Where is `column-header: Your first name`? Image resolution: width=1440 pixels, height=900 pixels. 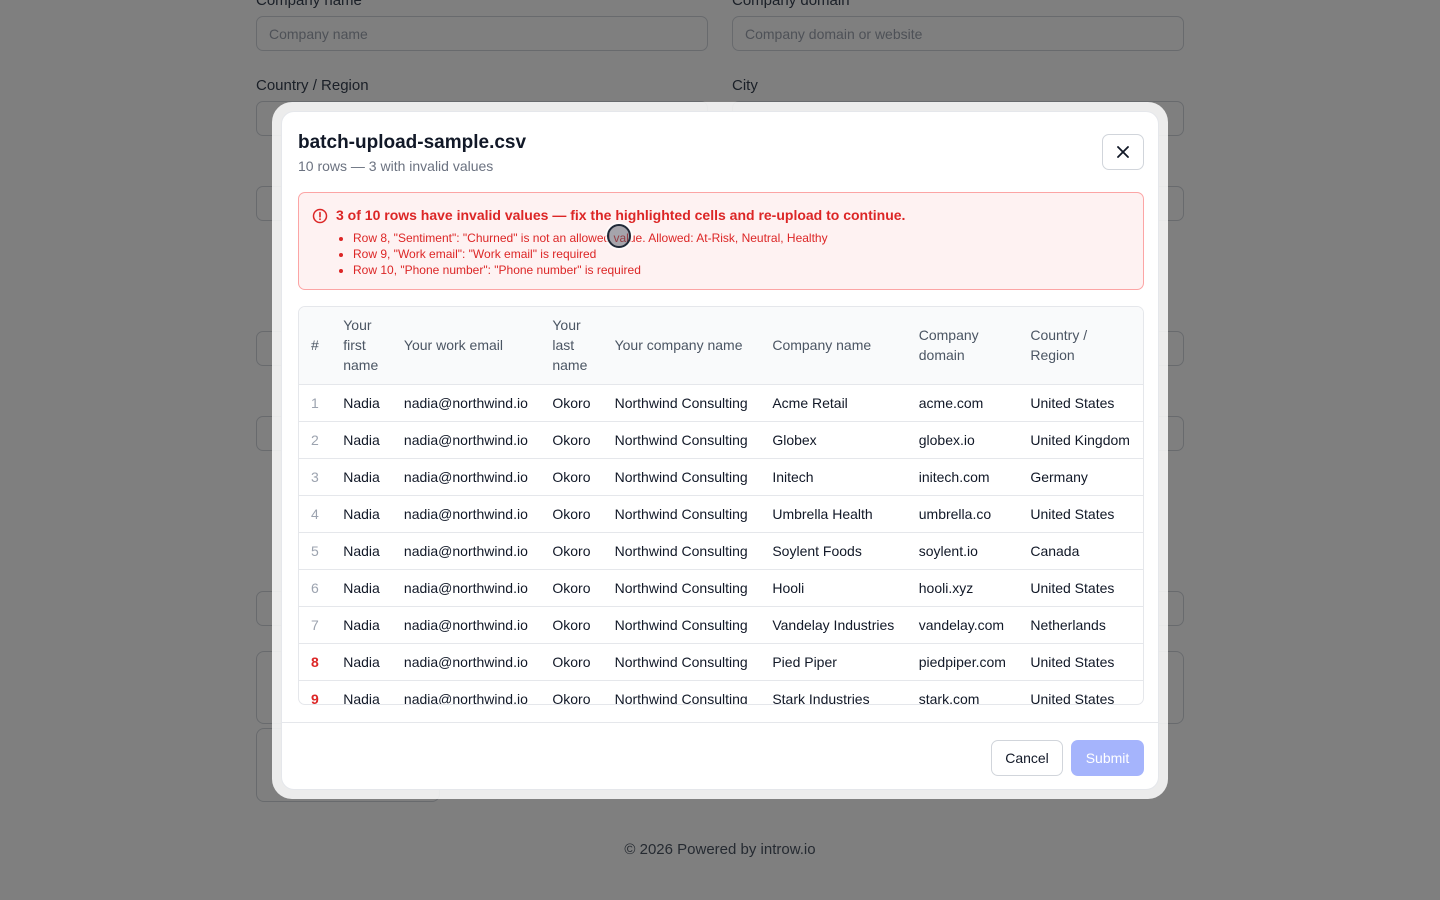 column-header: Your first name is located at coordinates (361, 346).